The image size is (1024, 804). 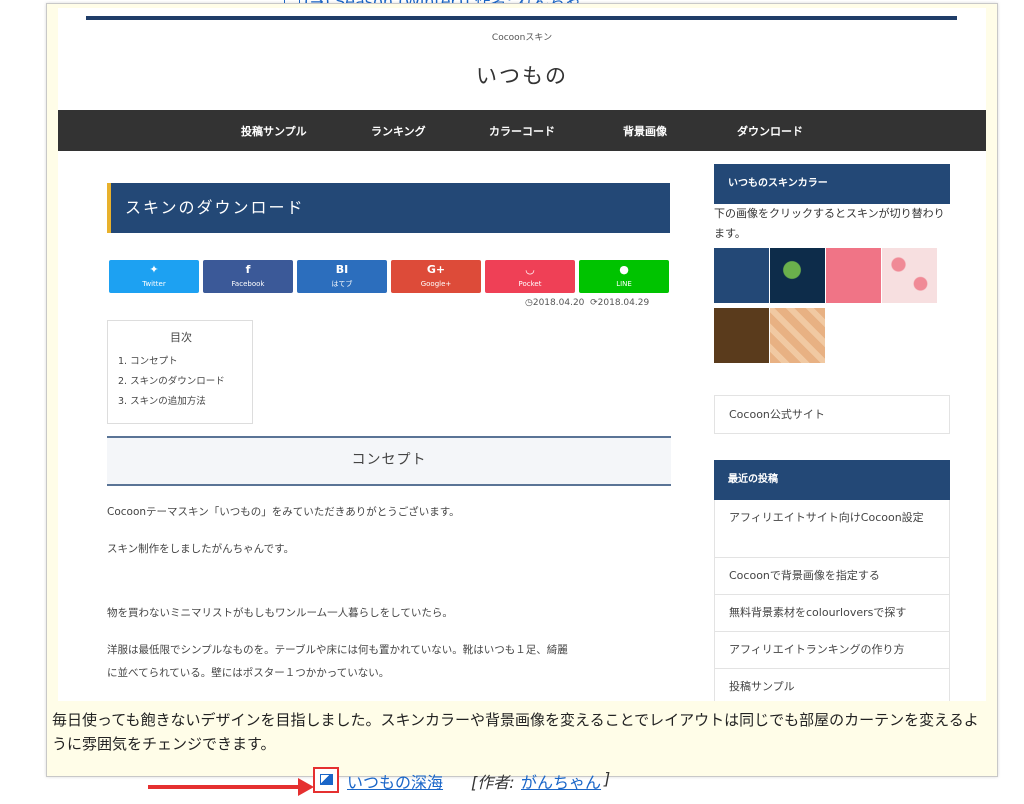 I want to click on nav-item-download: ダウンロード, so click(x=770, y=131).